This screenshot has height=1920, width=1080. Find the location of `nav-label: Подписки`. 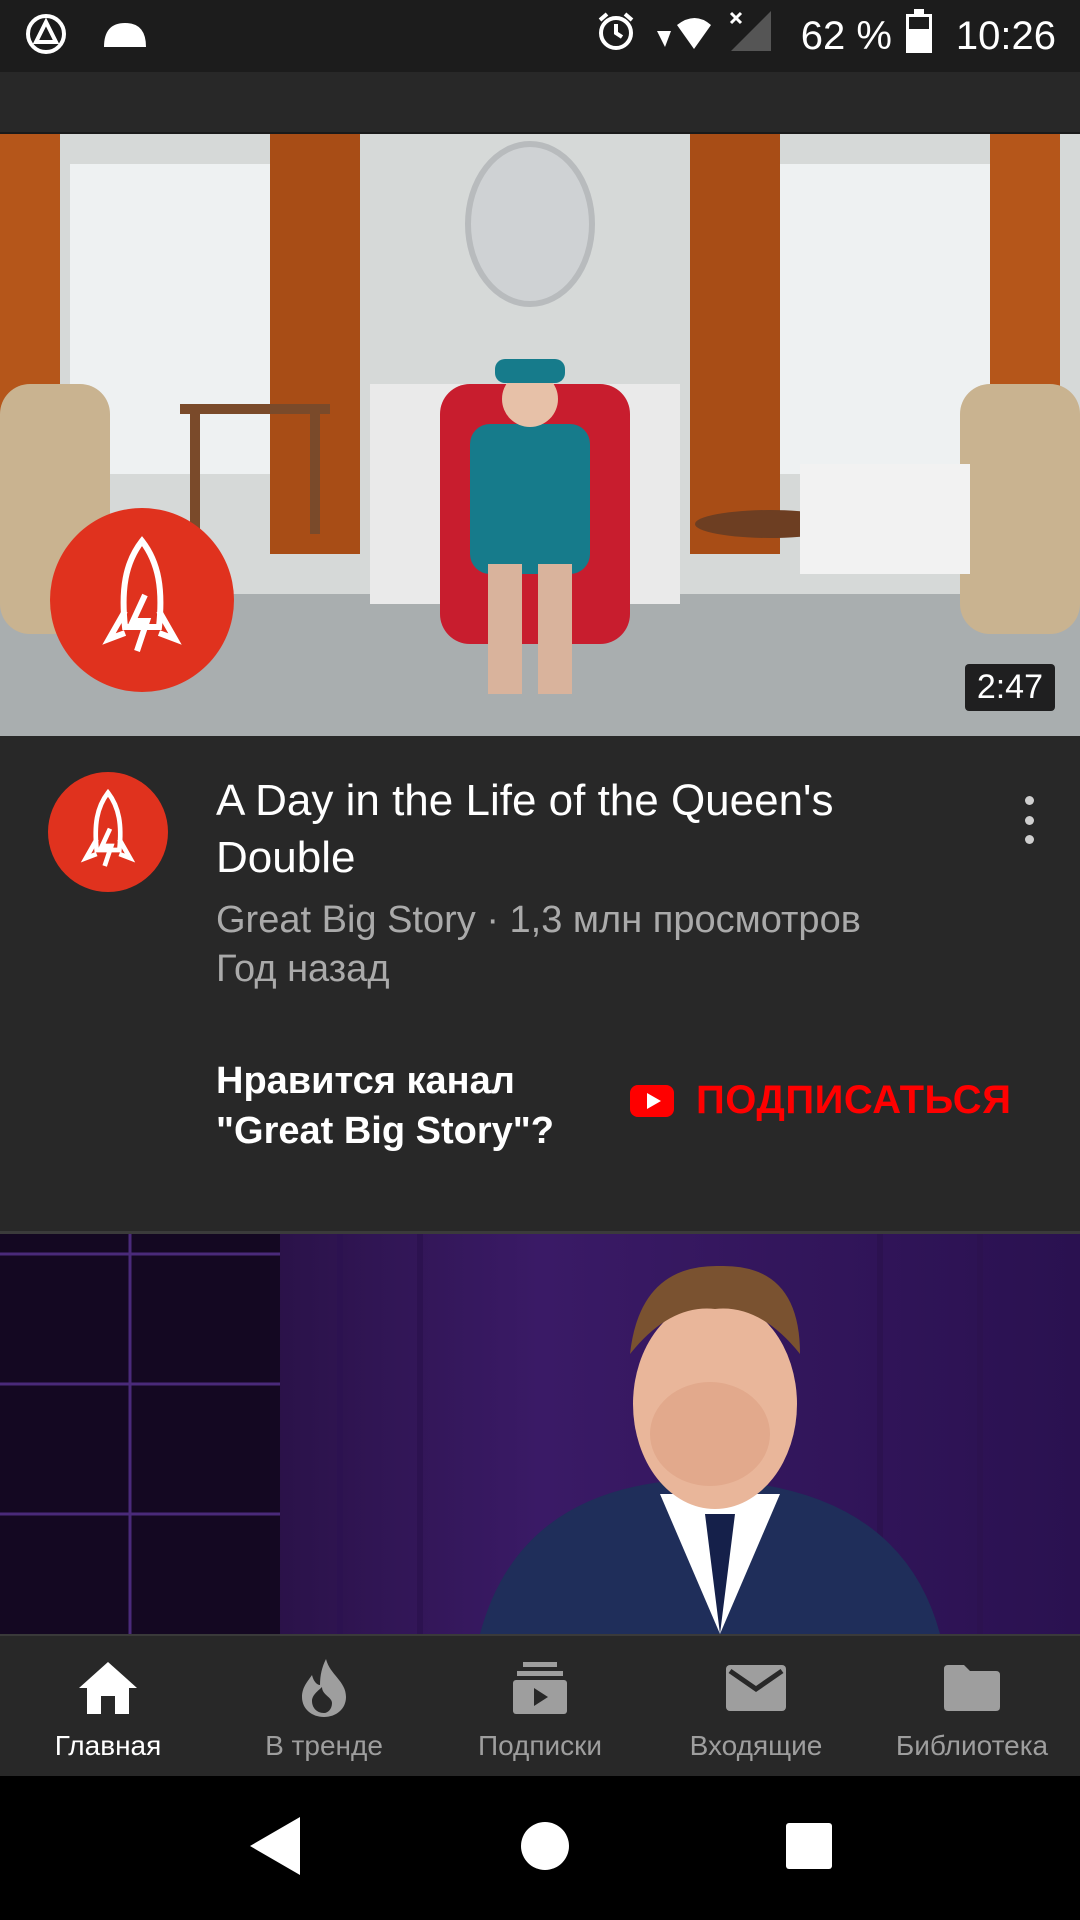

nav-label: Подписки is located at coordinates (540, 1745).